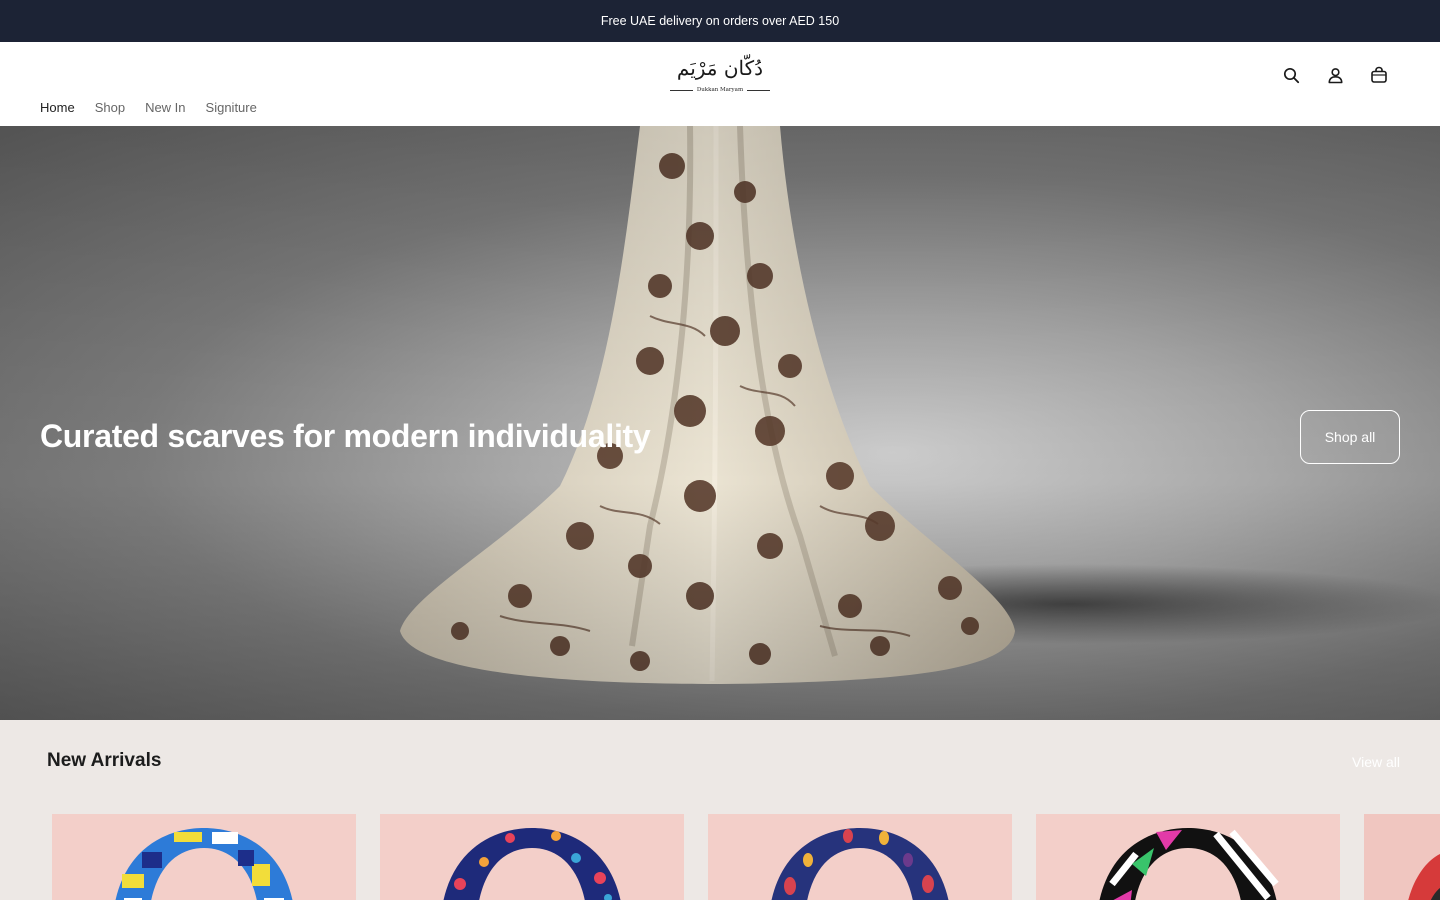  I want to click on view-all-link: View all, so click(1376, 762).